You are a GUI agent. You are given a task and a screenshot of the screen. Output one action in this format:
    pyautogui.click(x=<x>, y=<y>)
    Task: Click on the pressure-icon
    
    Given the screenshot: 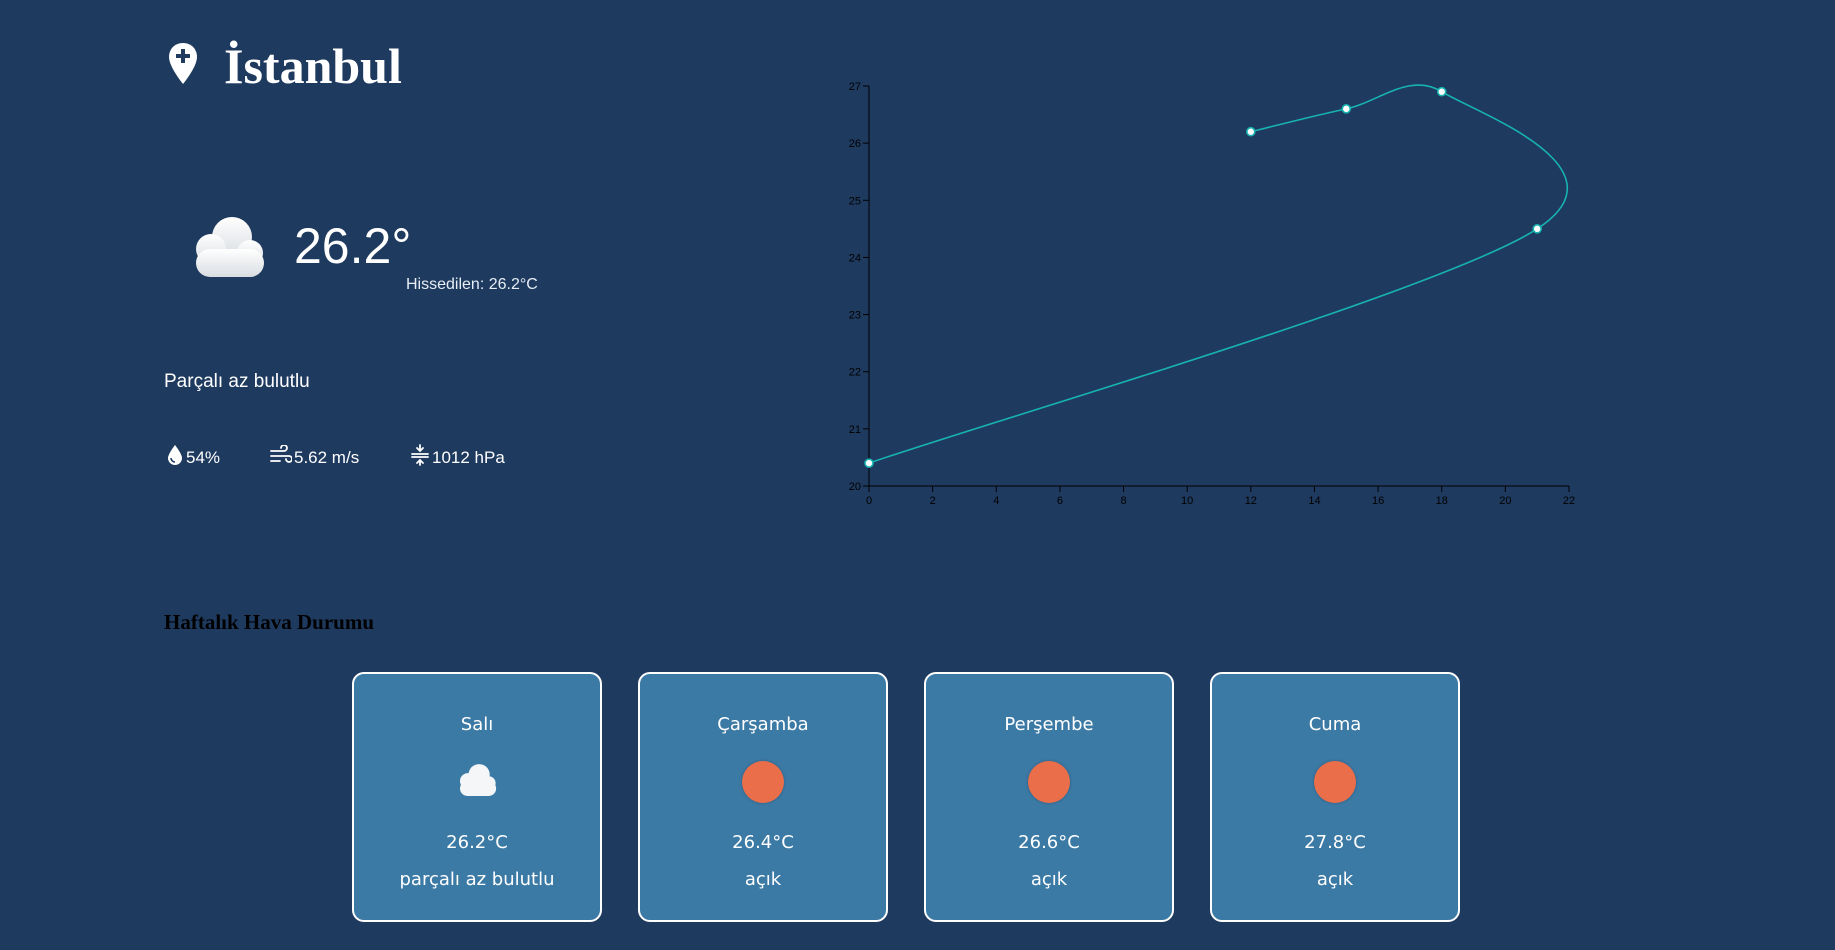 What is the action you would take?
    pyautogui.click(x=420, y=457)
    